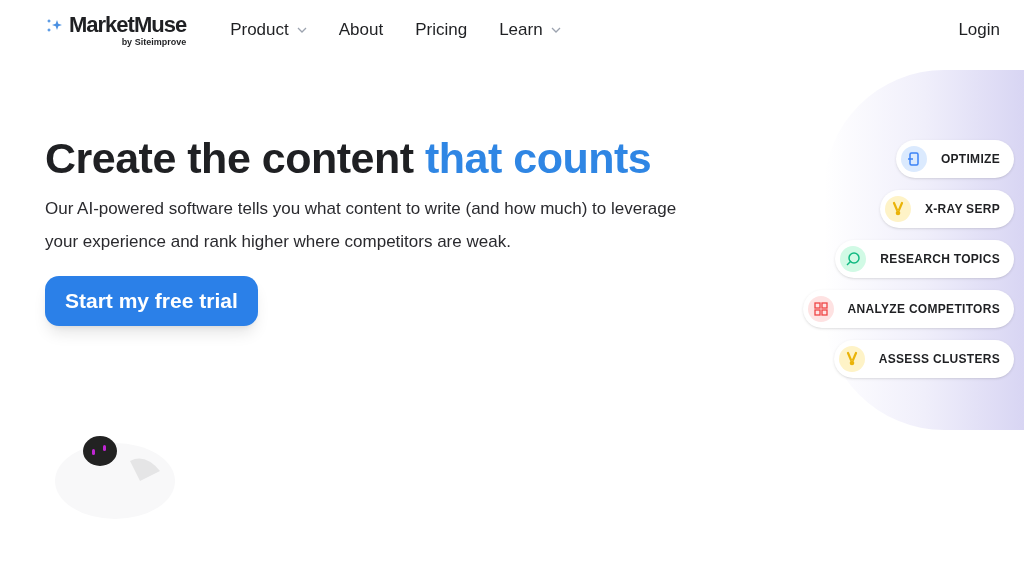 The height and width of the screenshot is (569, 1024). Describe the element at coordinates (361, 30) in the screenshot. I see `nav-link: About` at that location.